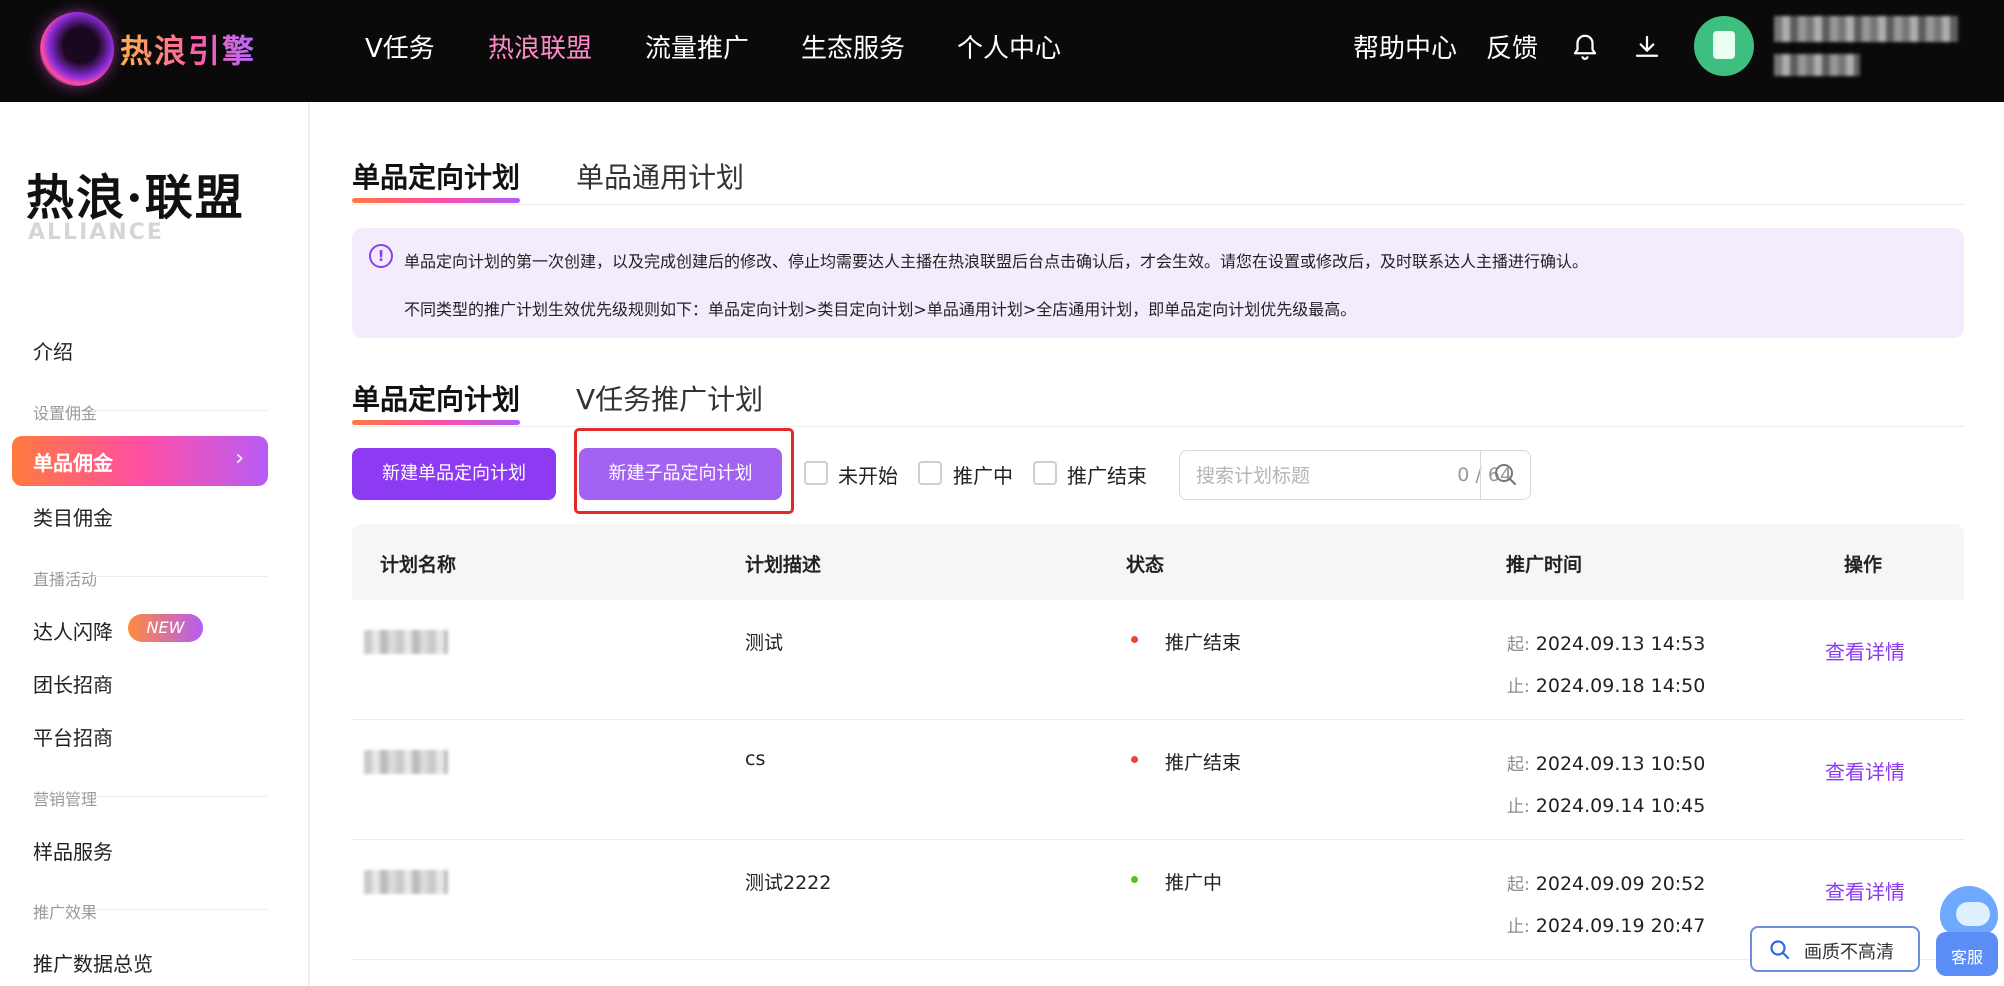 This screenshot has width=2004, height=986. Describe the element at coordinates (1194, 883) in the screenshot. I see `status-text: 推广中` at that location.